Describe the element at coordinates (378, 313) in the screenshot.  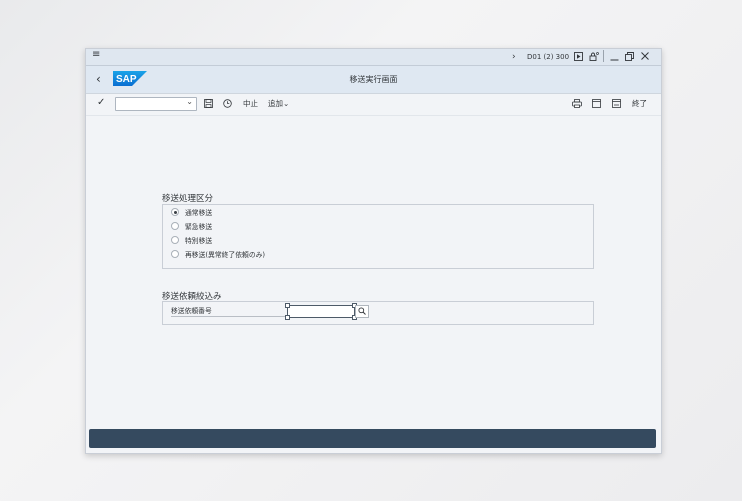
I see `filter-groupbox: 移送依頼番号` at that location.